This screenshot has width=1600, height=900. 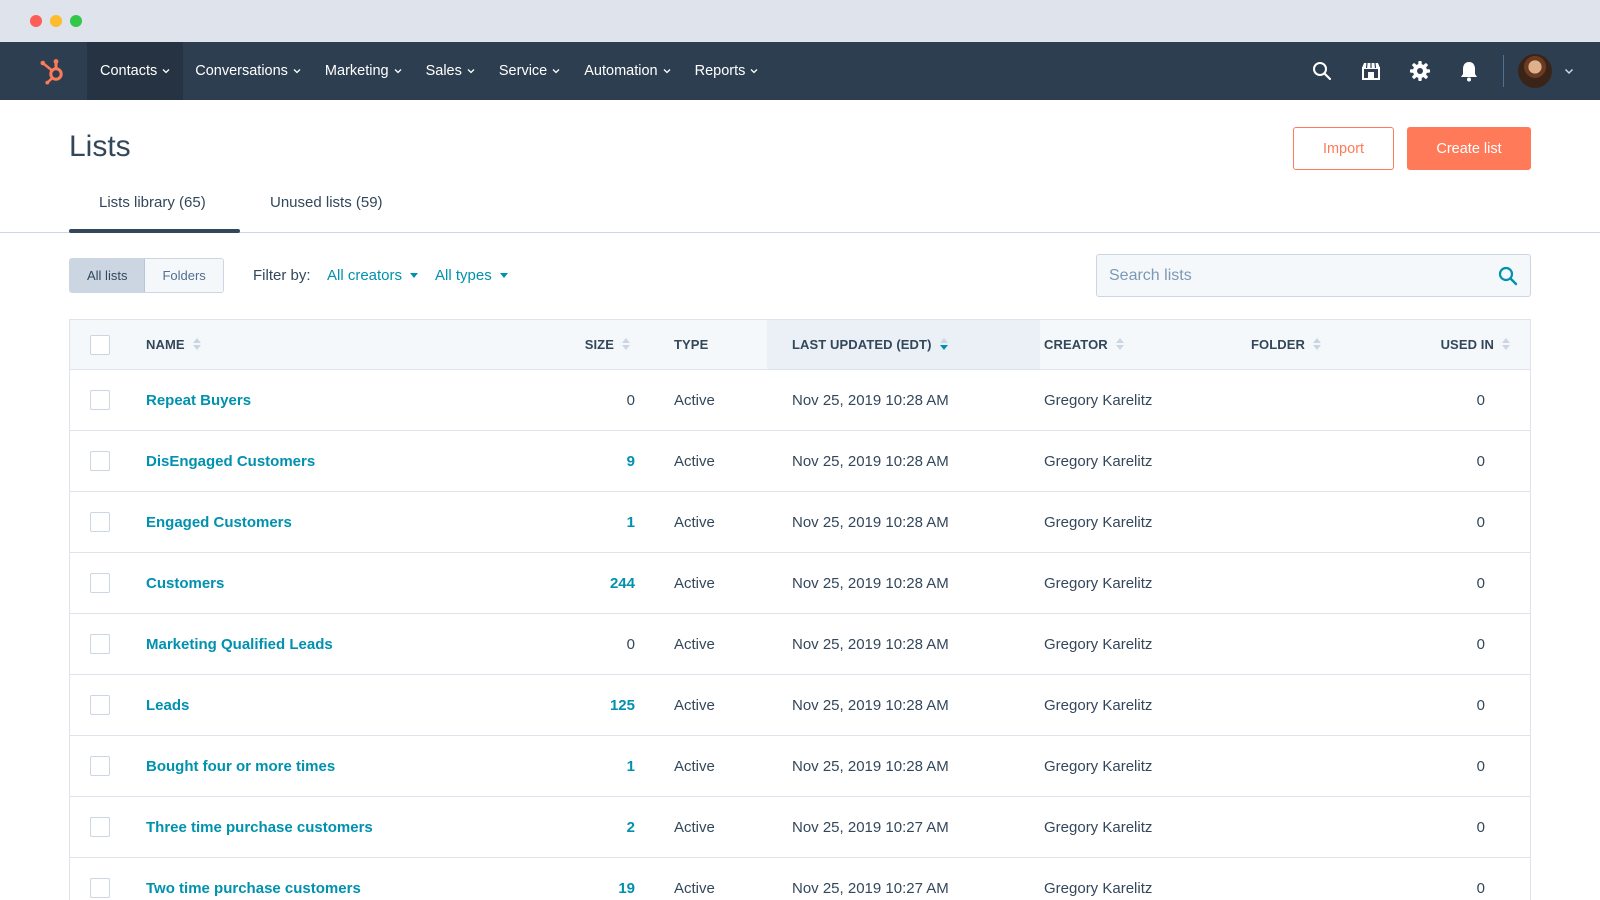 What do you see at coordinates (363, 71) in the screenshot?
I see `nav-item-marketing: Marketing` at bounding box center [363, 71].